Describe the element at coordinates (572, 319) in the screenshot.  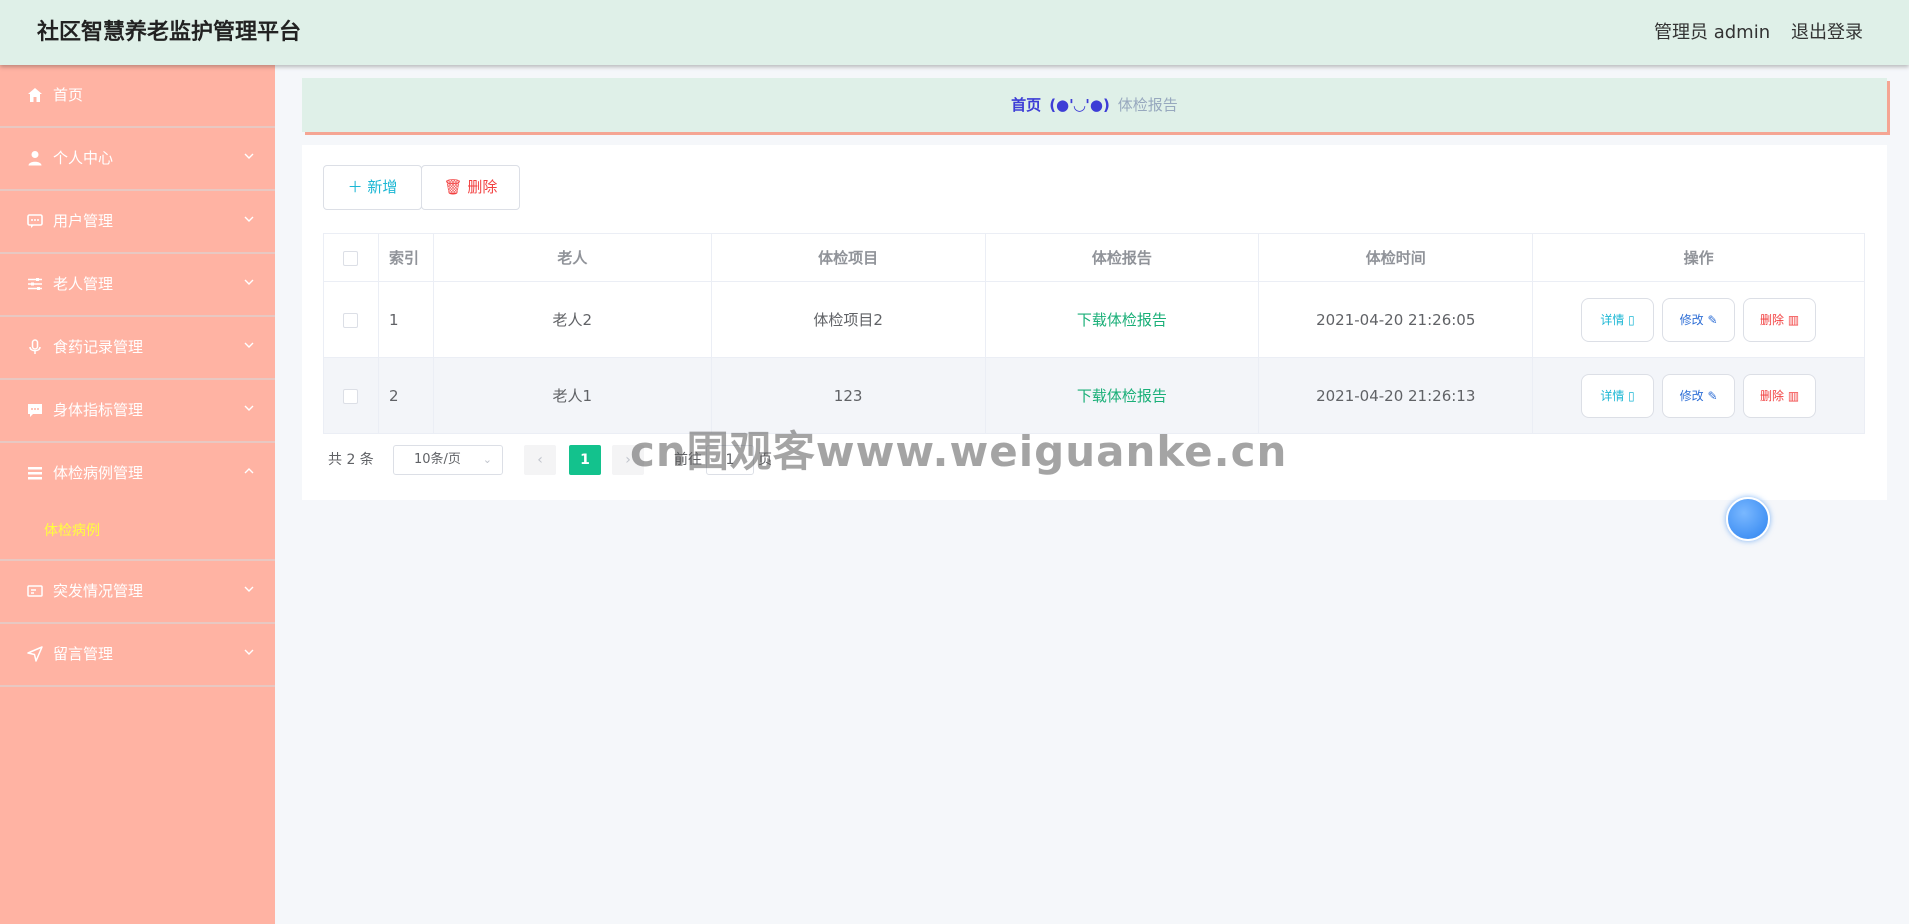
I see `cell-elder: 老人2` at that location.